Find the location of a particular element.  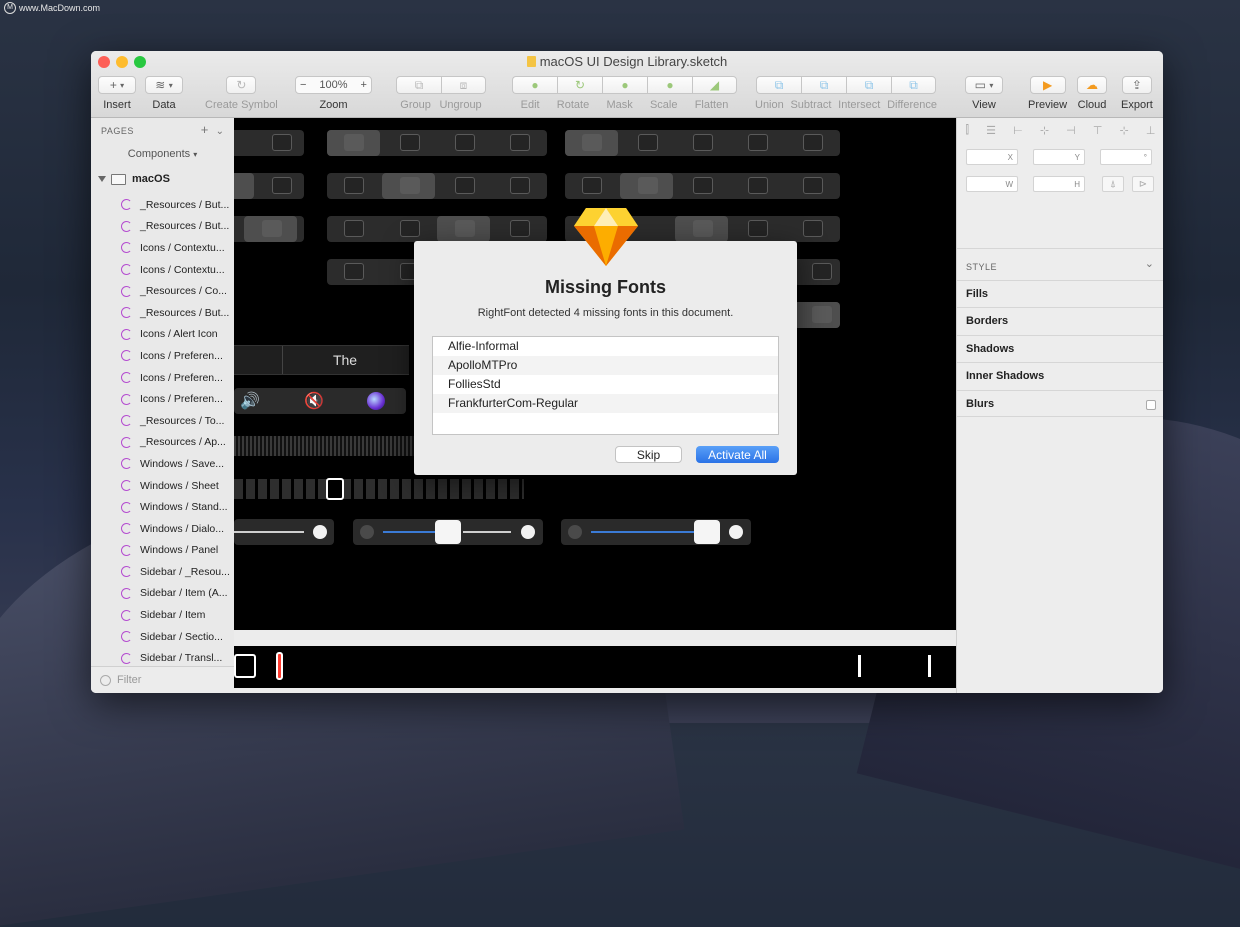

page-selector: Components ▾ is located at coordinates (162, 154).